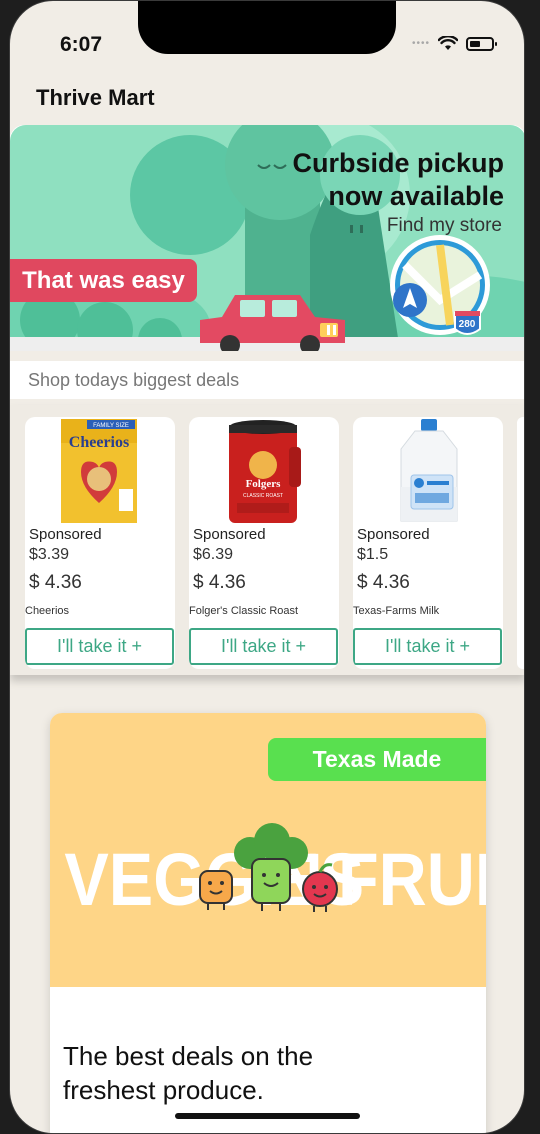  Describe the element at coordinates (263, 496) in the screenshot. I see `folgers-subtitle: CLASSIC ROAST` at that location.